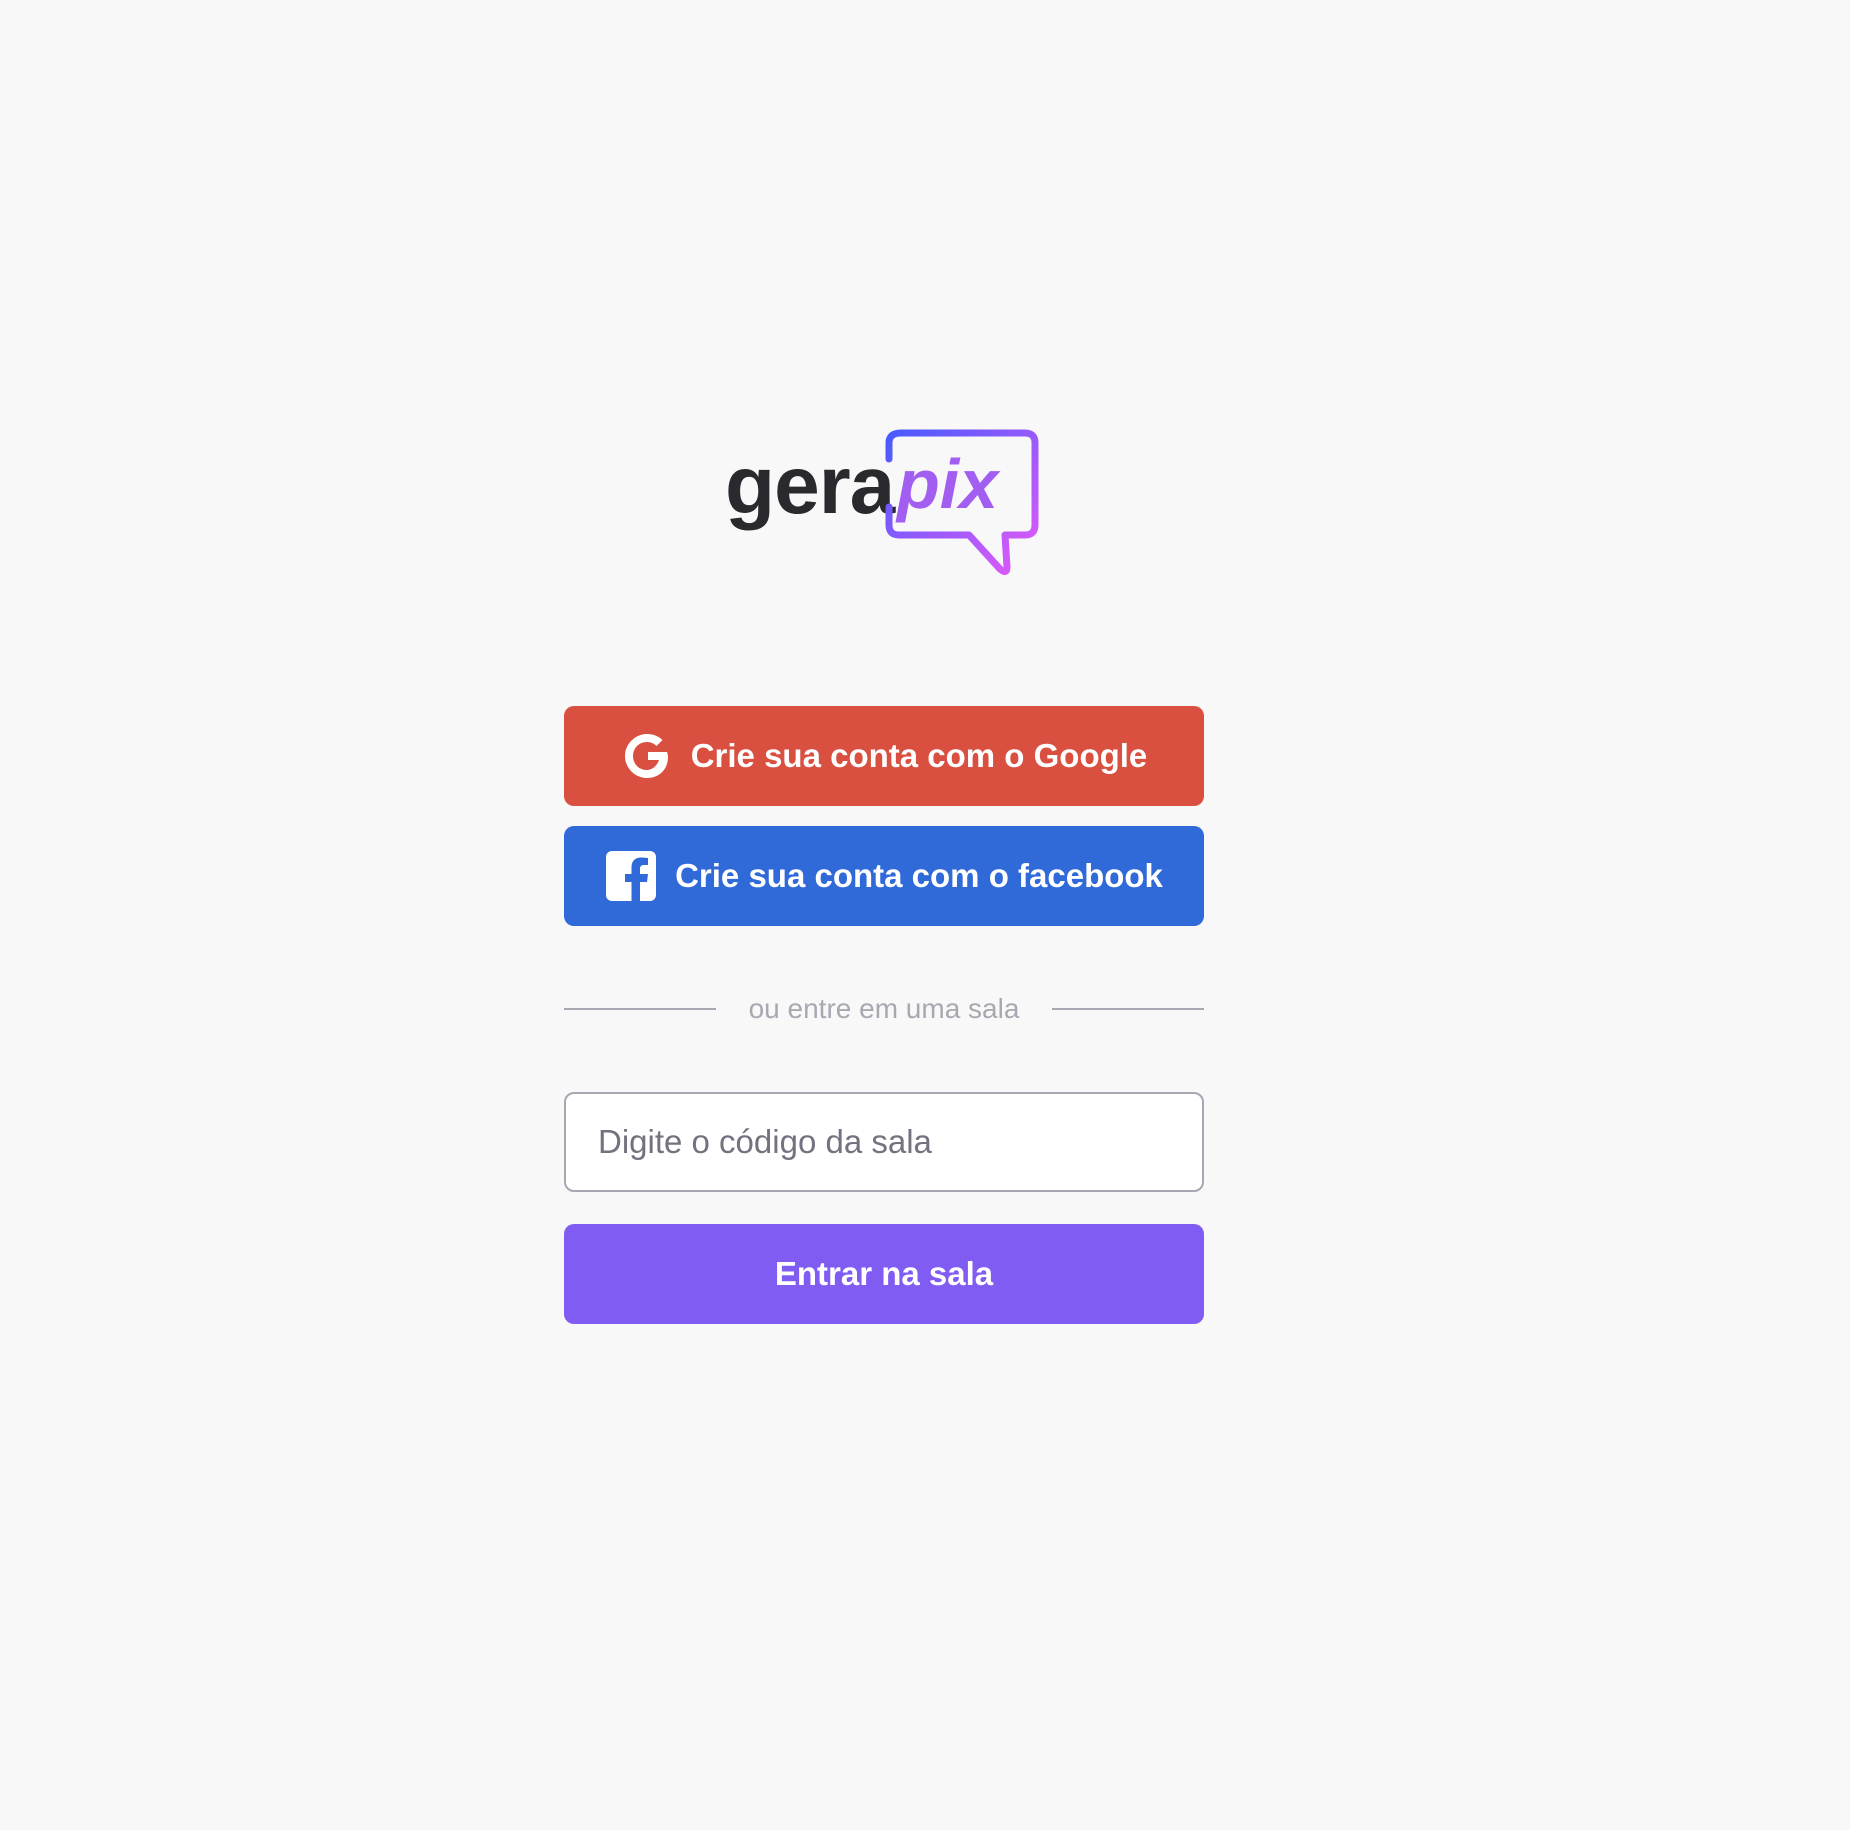  I want to click on app-logo: gera pix, so click(882, 502).